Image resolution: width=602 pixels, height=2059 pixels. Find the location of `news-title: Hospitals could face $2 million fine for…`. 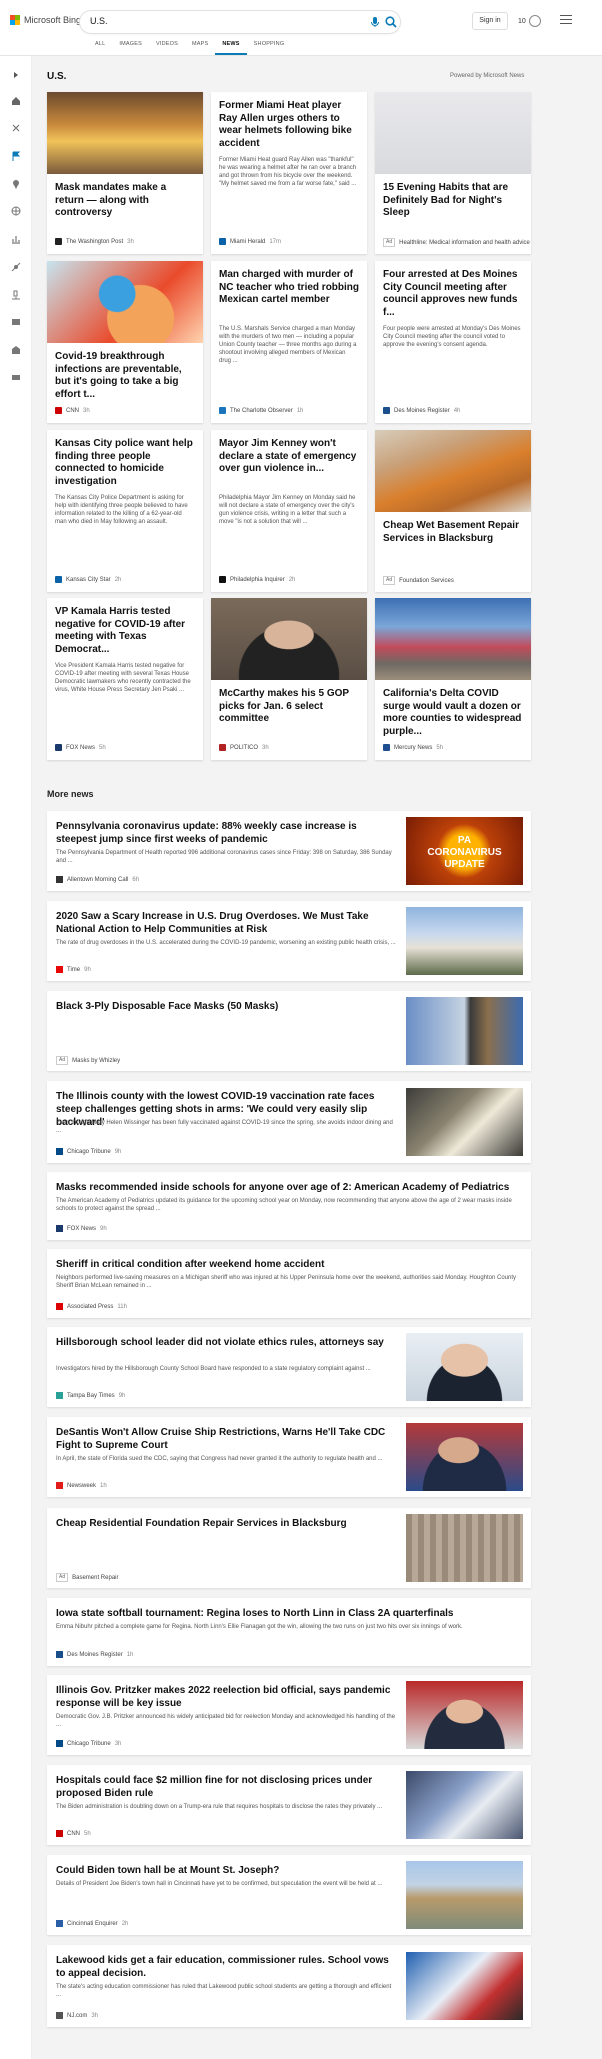

news-title: Hospitals could face $2 million fine for… is located at coordinates (226, 1787).